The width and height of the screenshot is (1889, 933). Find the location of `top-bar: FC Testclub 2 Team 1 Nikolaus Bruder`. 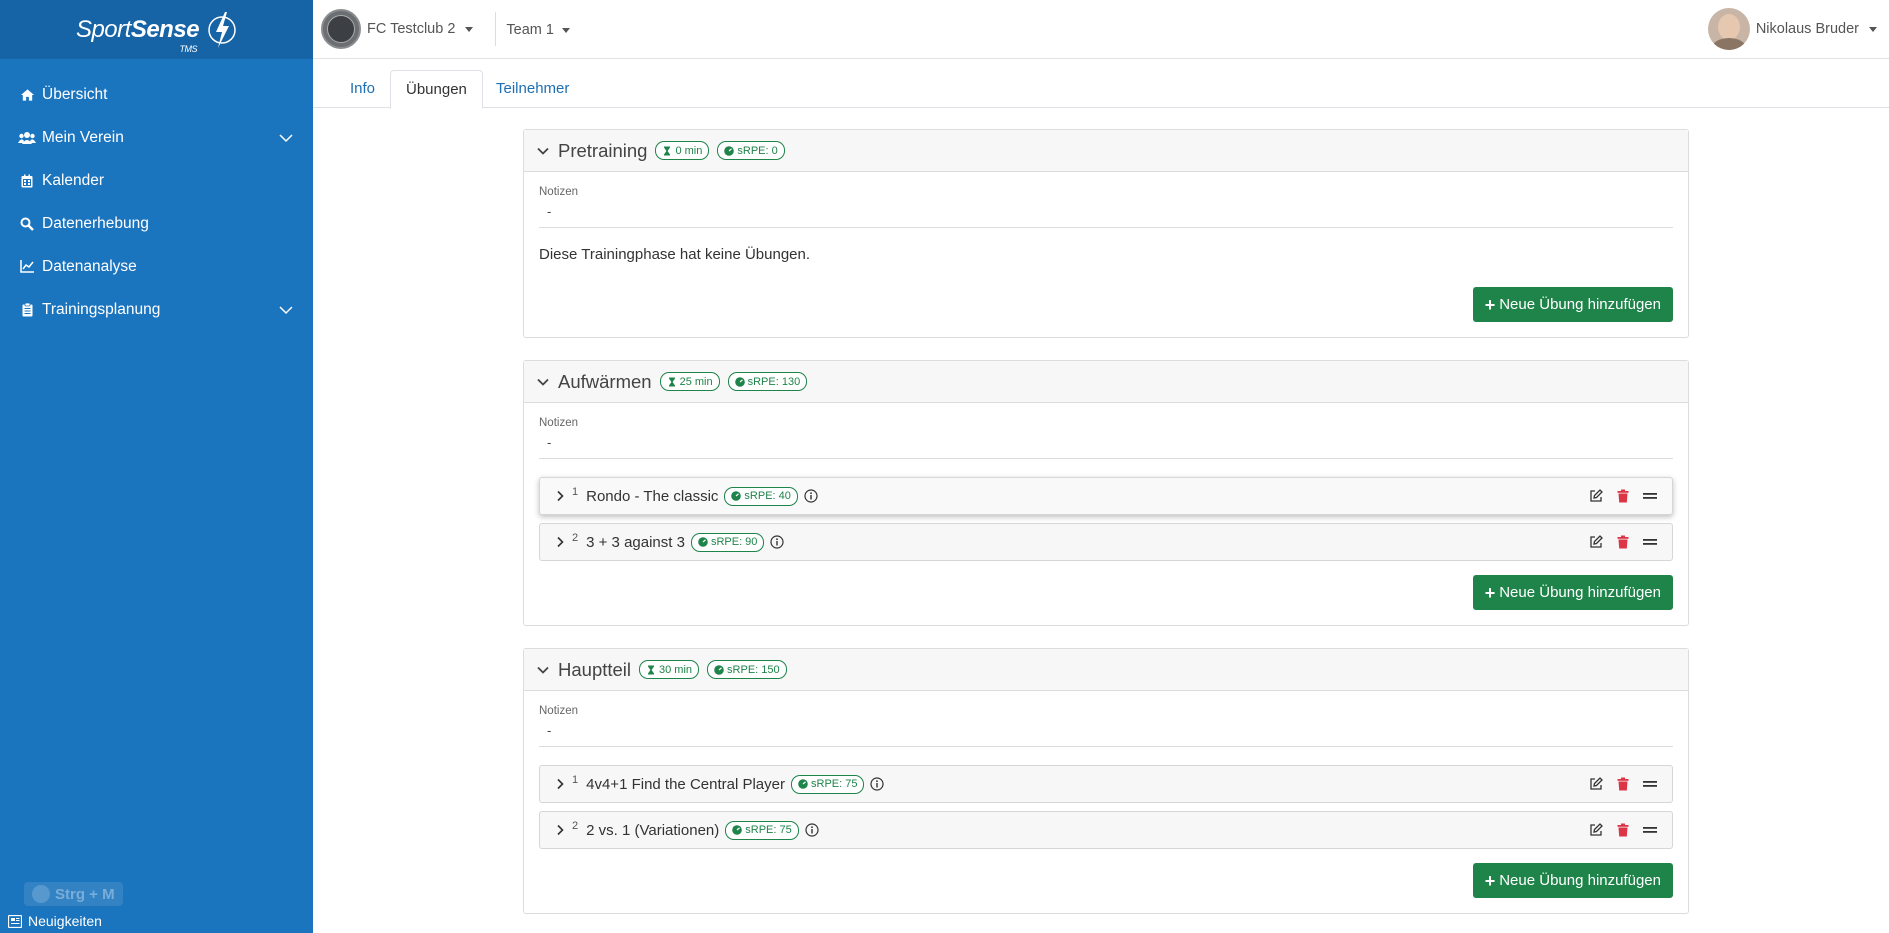

top-bar: FC Testclub 2 Team 1 Nikolaus Bruder is located at coordinates (1101, 29).